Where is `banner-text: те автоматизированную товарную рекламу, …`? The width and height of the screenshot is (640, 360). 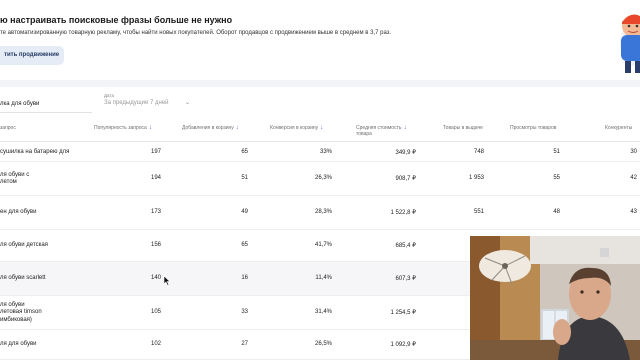 banner-text: те автоматизированную товарную рекламу, … is located at coordinates (196, 33).